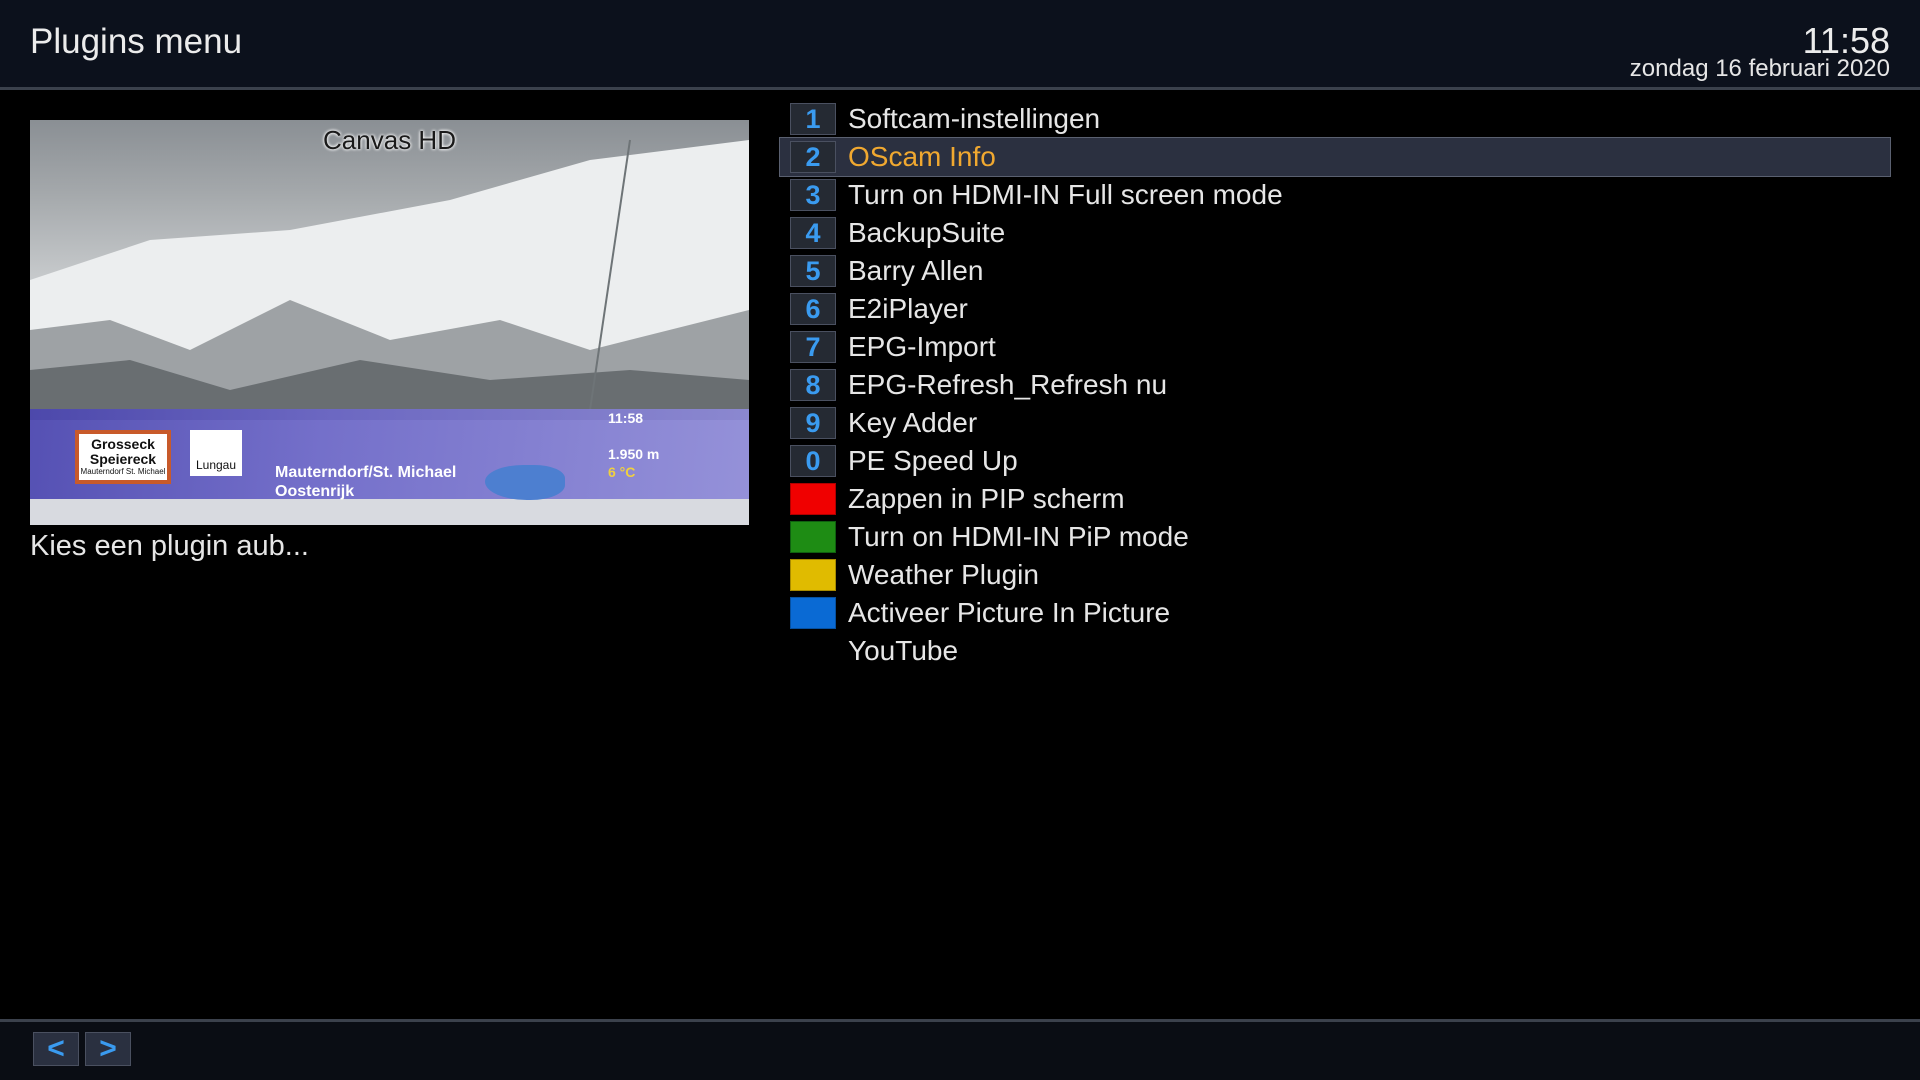  I want to click on plugin-label: Barry Allen, so click(916, 270).